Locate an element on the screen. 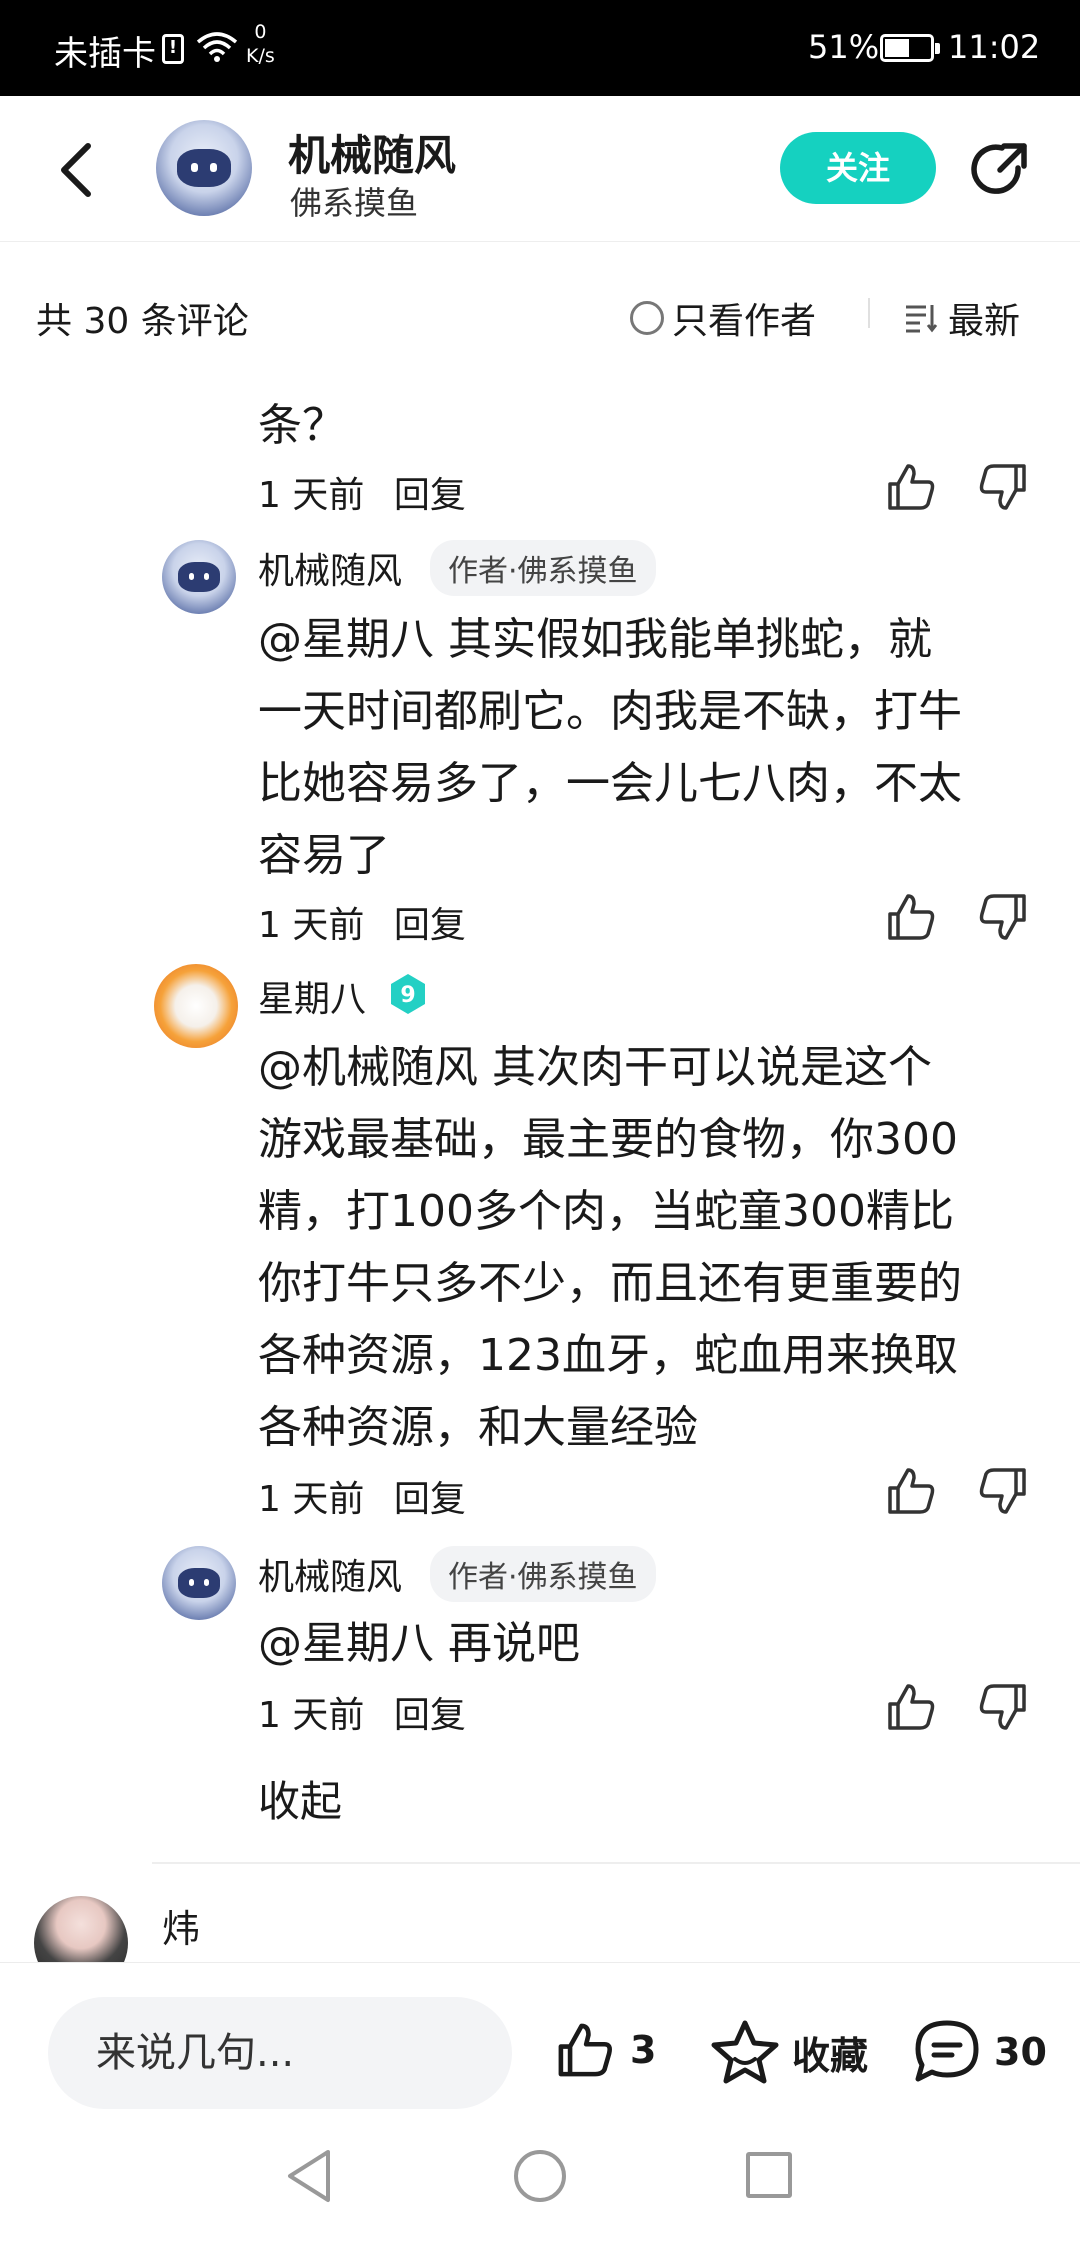 This screenshot has height=2244, width=1080. comment-line: @星期八 再说吧 is located at coordinates (419, 1643).